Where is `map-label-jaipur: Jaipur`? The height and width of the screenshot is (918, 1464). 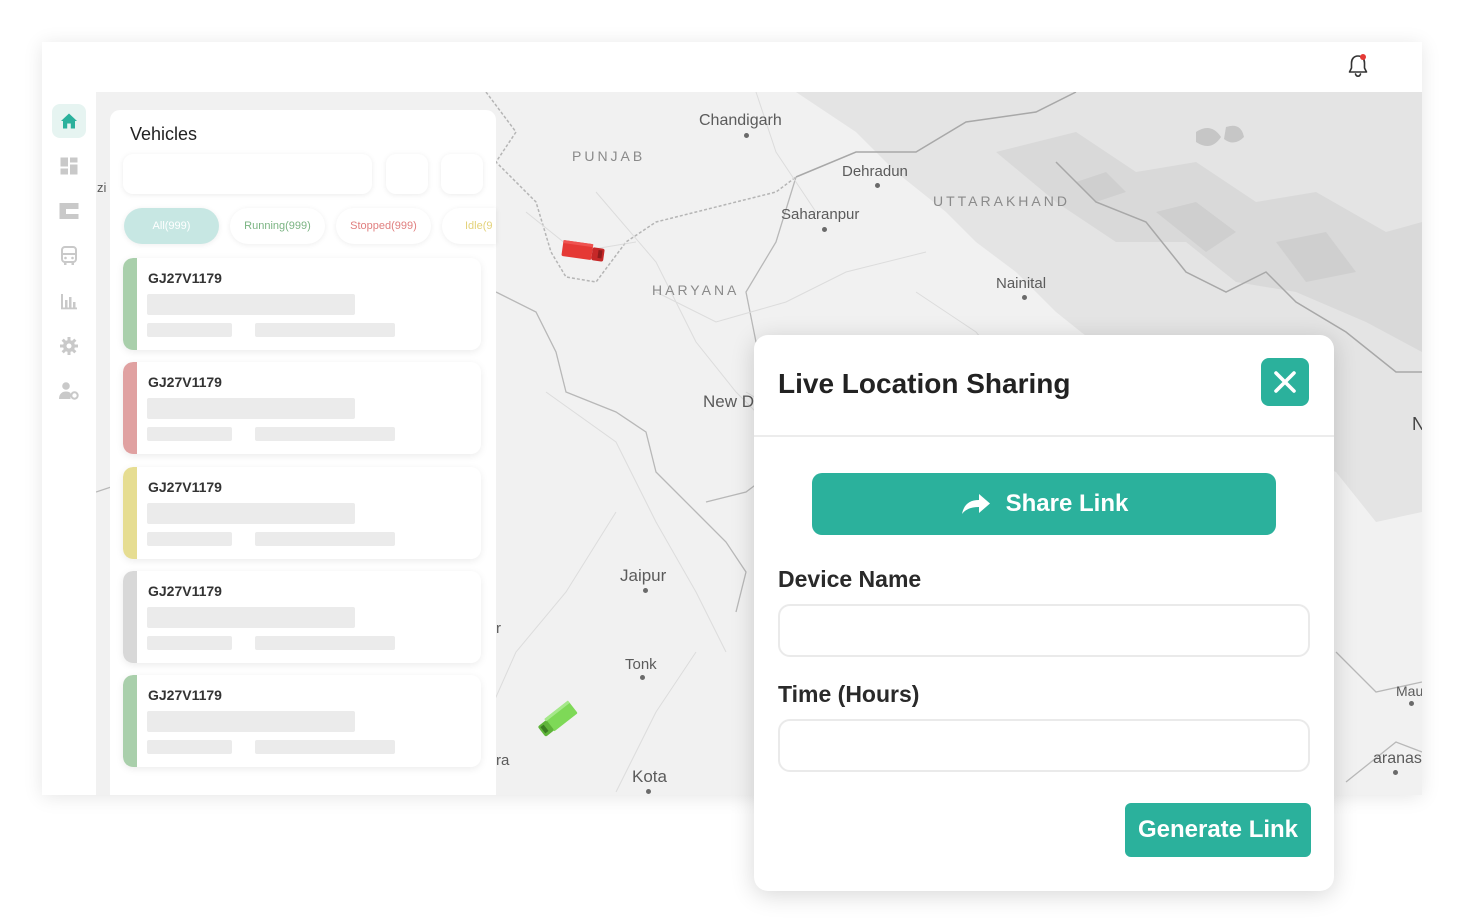 map-label-jaipur: Jaipur is located at coordinates (643, 575).